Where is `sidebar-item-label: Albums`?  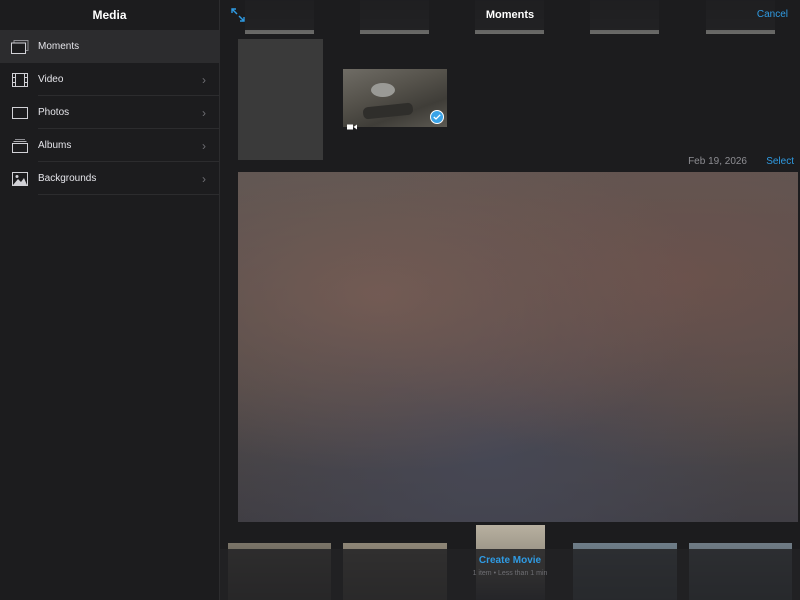
sidebar-item-label: Albums is located at coordinates (55, 145).